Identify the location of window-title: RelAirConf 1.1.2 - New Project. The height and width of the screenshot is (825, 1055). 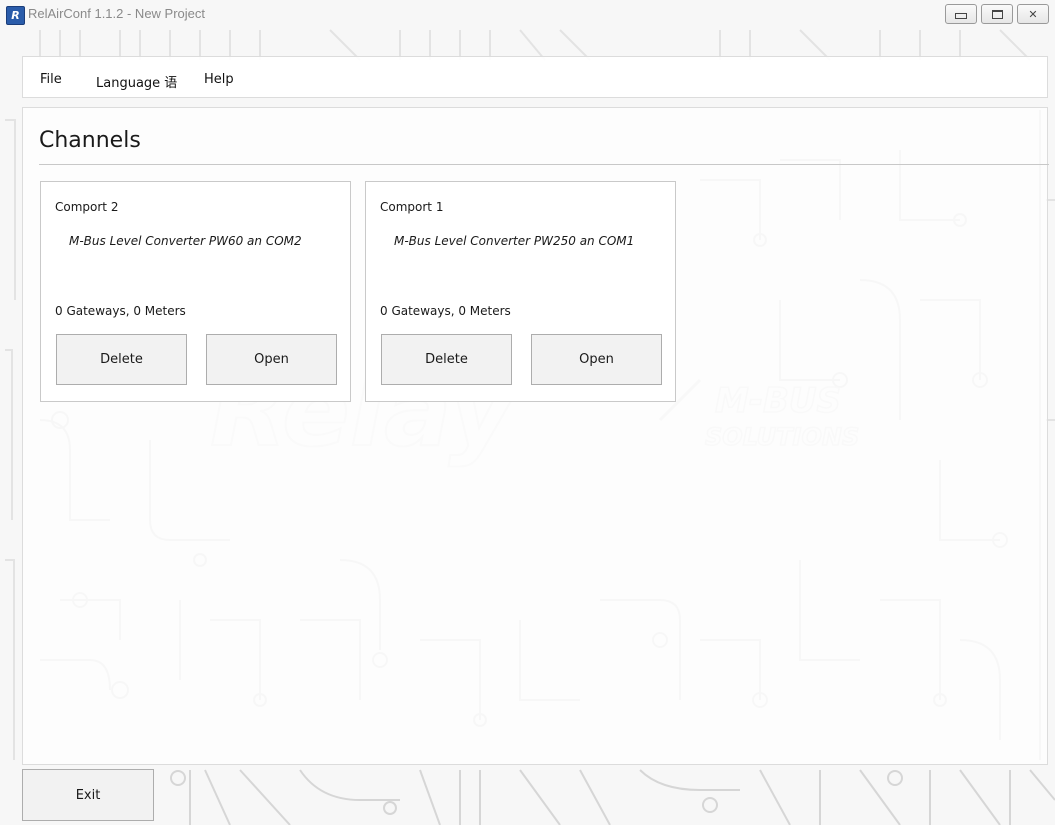
(117, 13).